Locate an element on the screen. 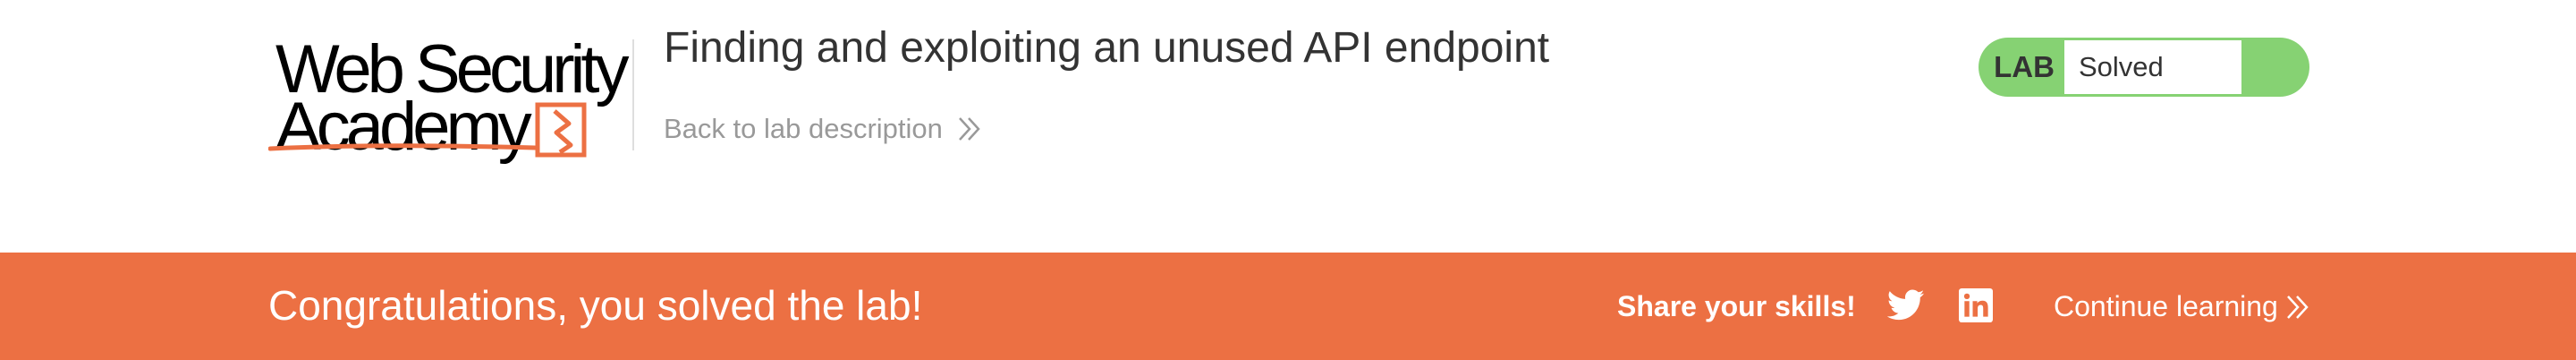 This screenshot has width=2576, height=360. lab-status-badge: LAB Solved is located at coordinates (2144, 67).